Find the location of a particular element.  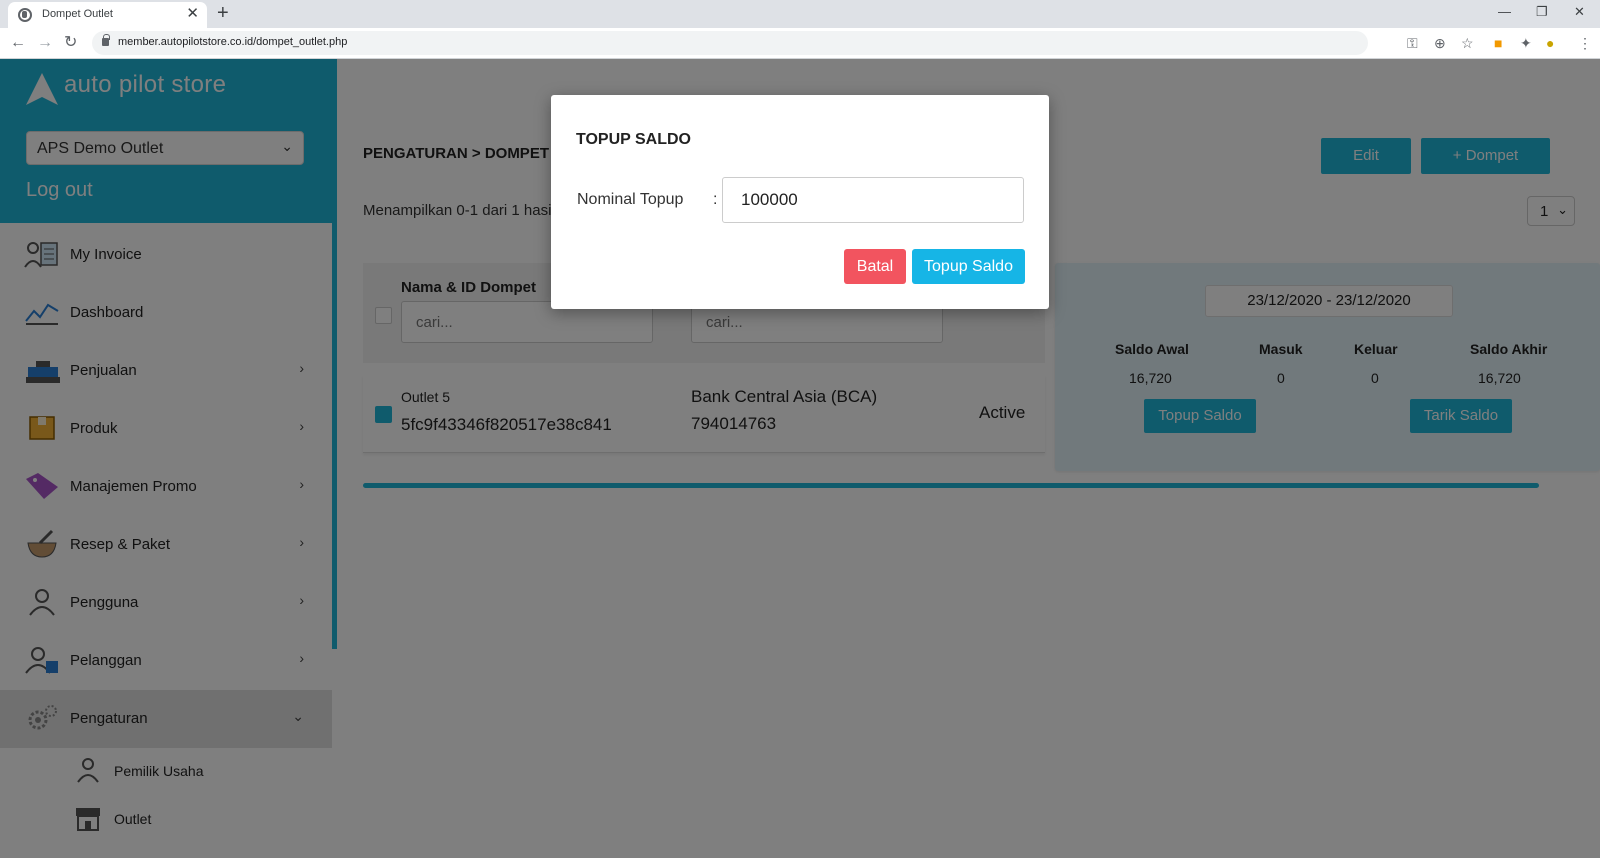

restore-icon: ❐ is located at coordinates (1542, 12).